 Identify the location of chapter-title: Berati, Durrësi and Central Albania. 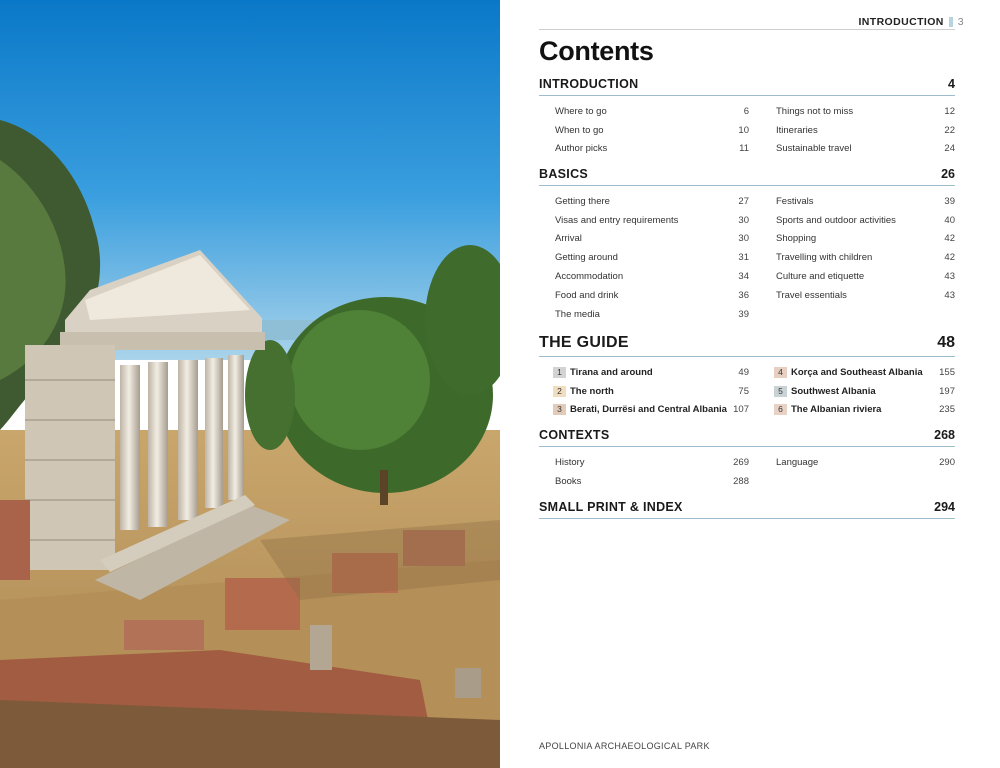
(648, 410).